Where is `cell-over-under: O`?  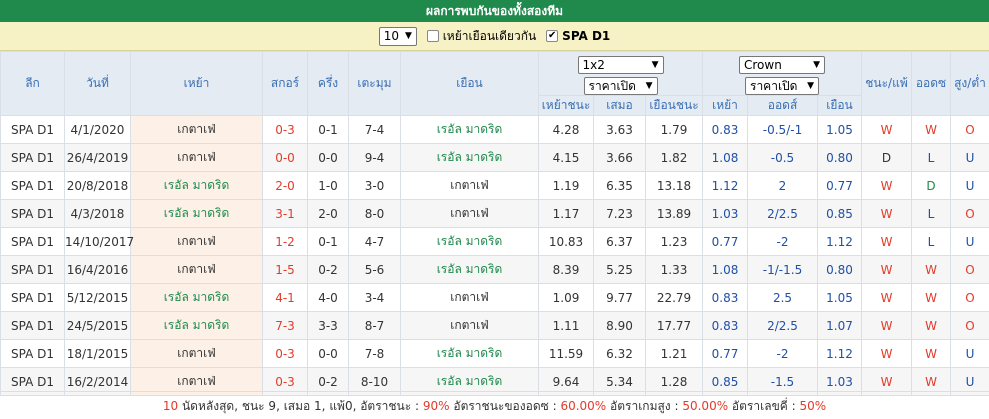
cell-over-under: O is located at coordinates (969, 269).